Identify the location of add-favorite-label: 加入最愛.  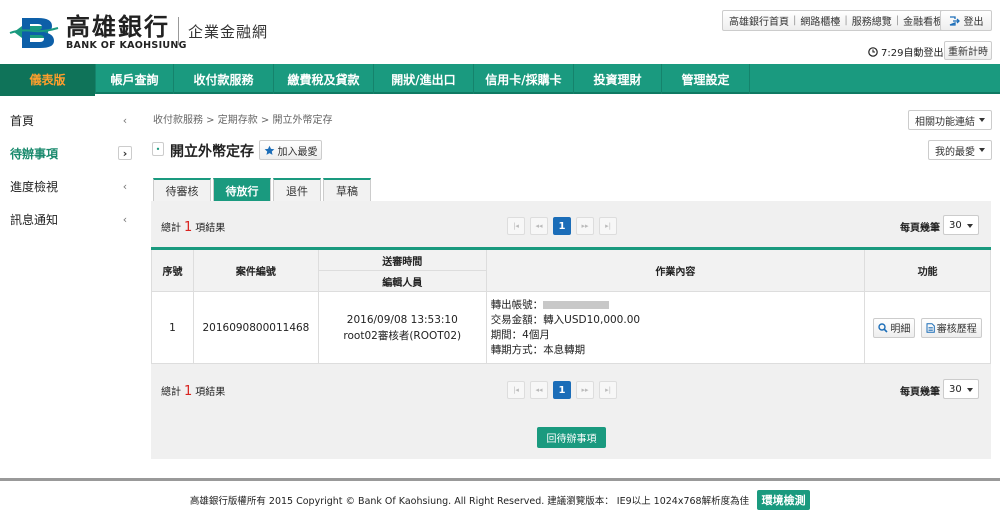
(297, 152).